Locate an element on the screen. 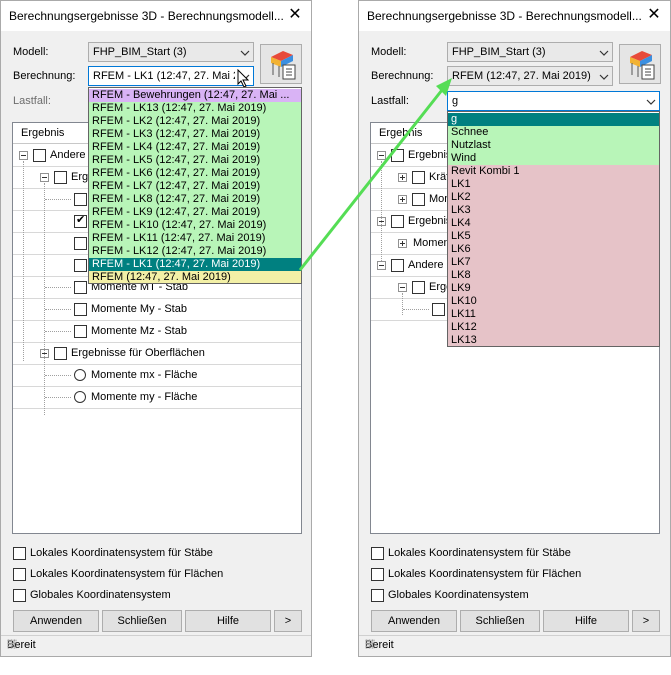  berechnung-option-item: RFEM - LK9 (12:47, 27. Mai 2019) is located at coordinates (195, 212).